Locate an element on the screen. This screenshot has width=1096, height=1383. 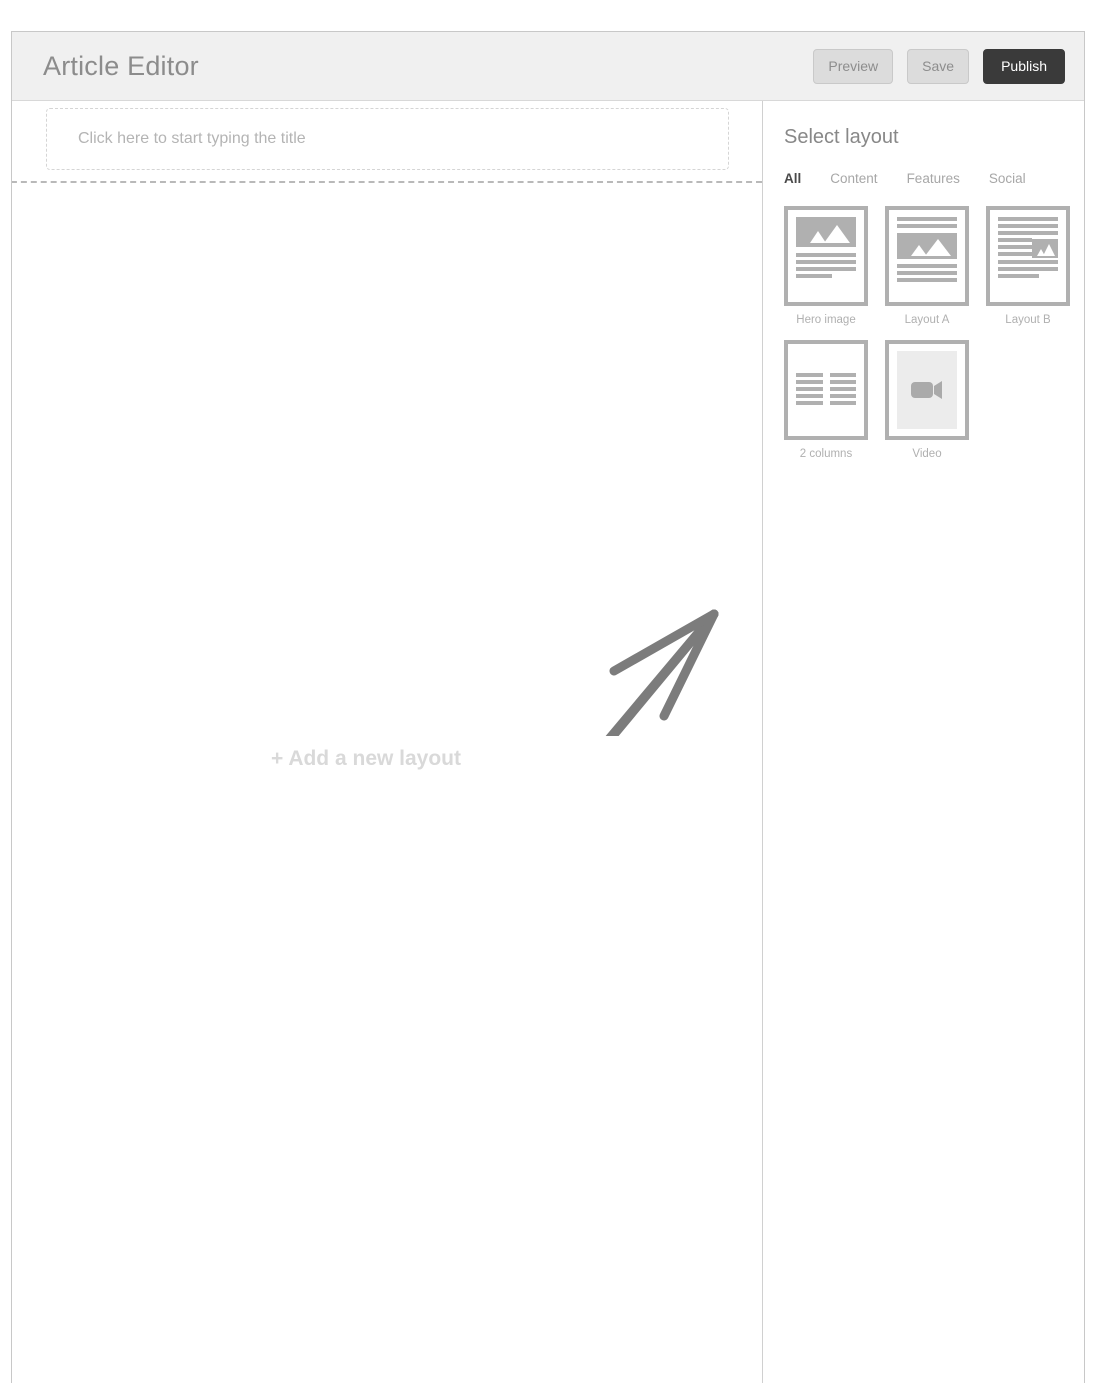
layout-option-label: Layout A is located at coordinates (927, 320).